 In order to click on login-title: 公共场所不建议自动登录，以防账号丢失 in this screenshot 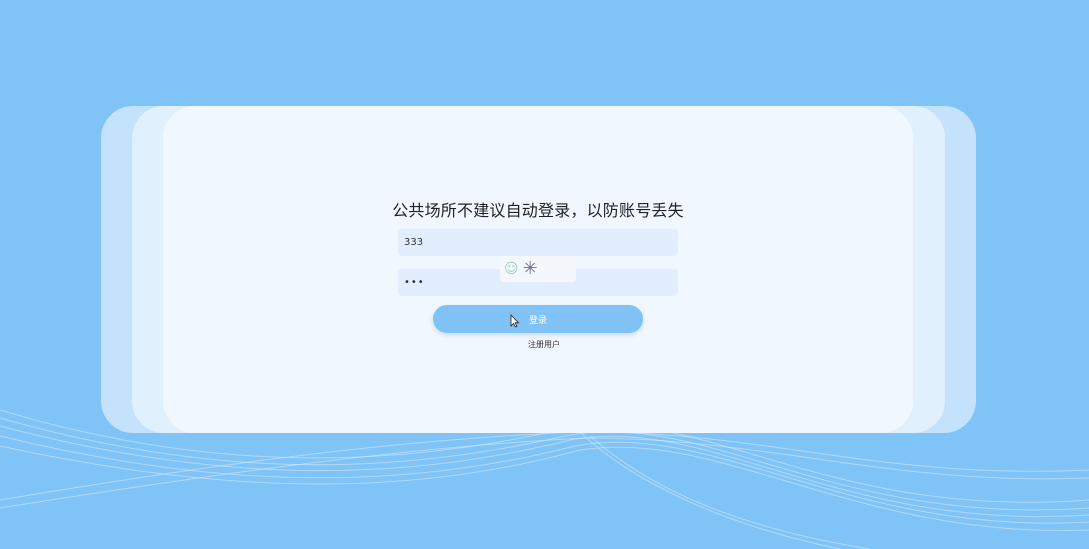, I will do `click(538, 210)`.